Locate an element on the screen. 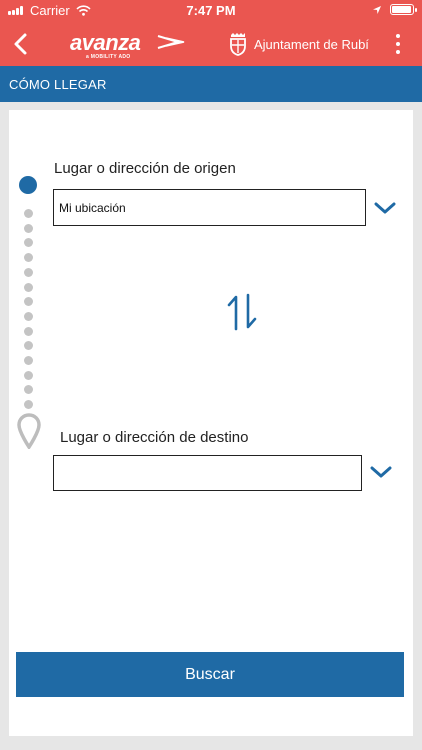  logo-arrow-icon is located at coordinates (171, 42).